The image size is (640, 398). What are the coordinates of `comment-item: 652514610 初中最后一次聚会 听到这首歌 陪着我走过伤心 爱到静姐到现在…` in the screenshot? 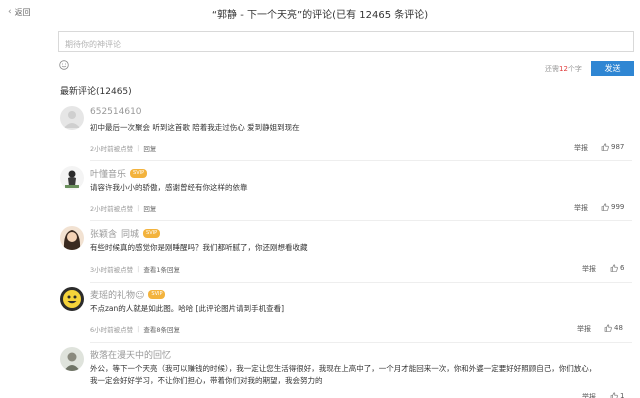 It's located at (346, 133).